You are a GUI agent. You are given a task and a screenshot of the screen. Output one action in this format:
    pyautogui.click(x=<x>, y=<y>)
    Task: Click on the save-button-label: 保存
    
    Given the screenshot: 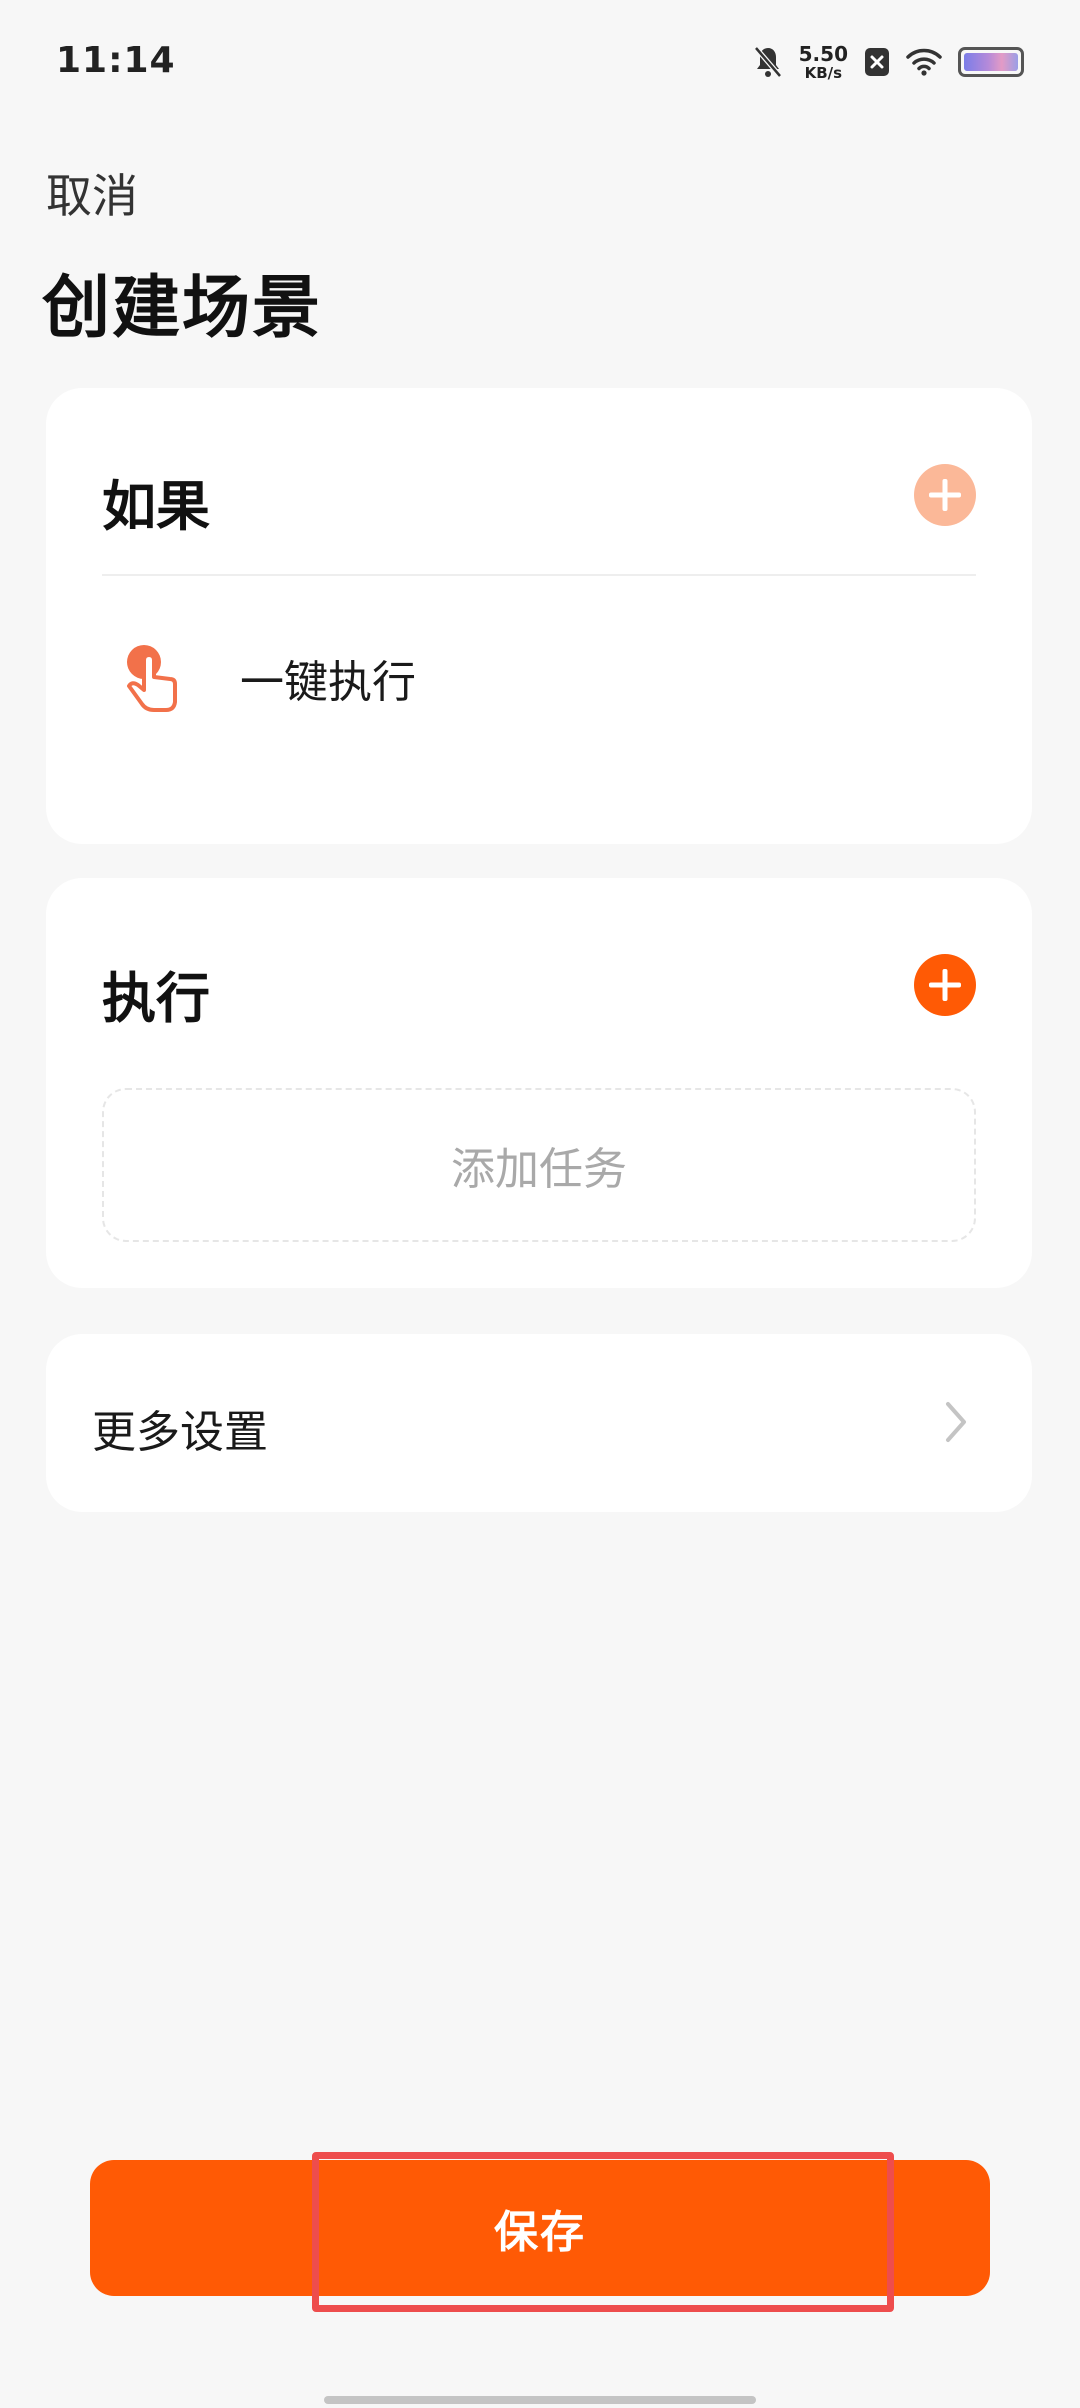 What is the action you would take?
    pyautogui.click(x=540, y=2232)
    